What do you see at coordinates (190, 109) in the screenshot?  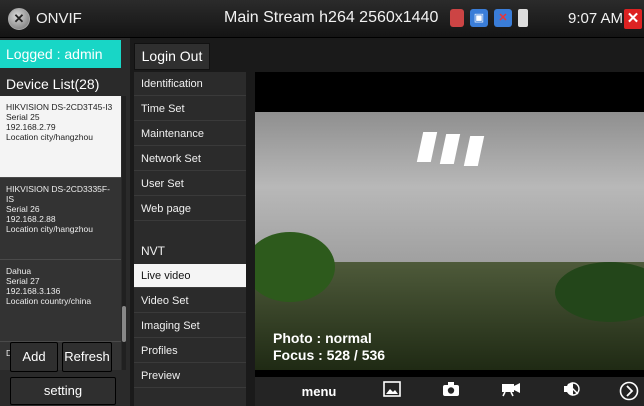 I see `menu-item-time-set: Time Set` at bounding box center [190, 109].